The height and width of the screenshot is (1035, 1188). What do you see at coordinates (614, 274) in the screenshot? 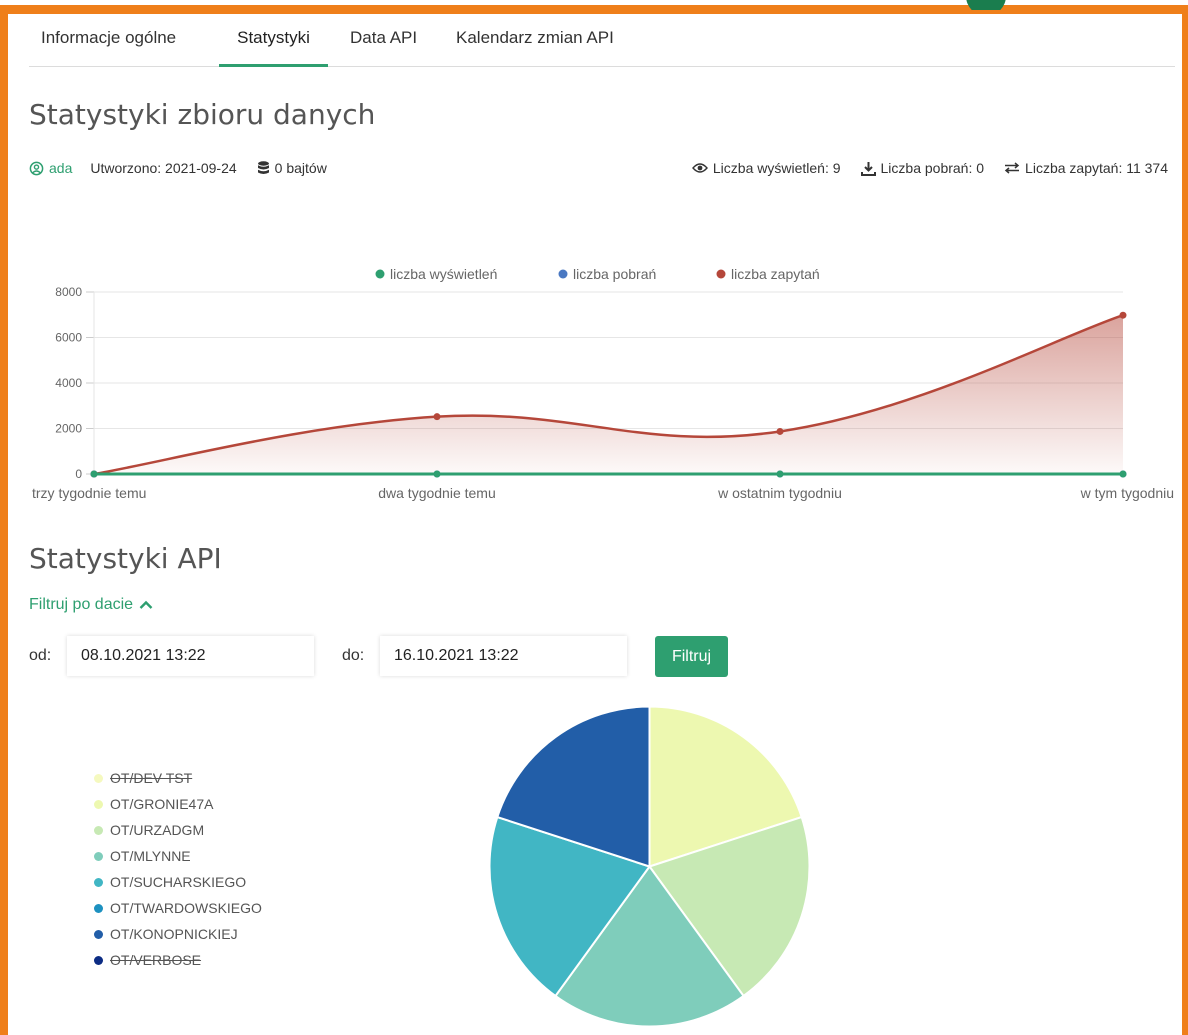
I see `legend-label: liczba pobrań` at bounding box center [614, 274].